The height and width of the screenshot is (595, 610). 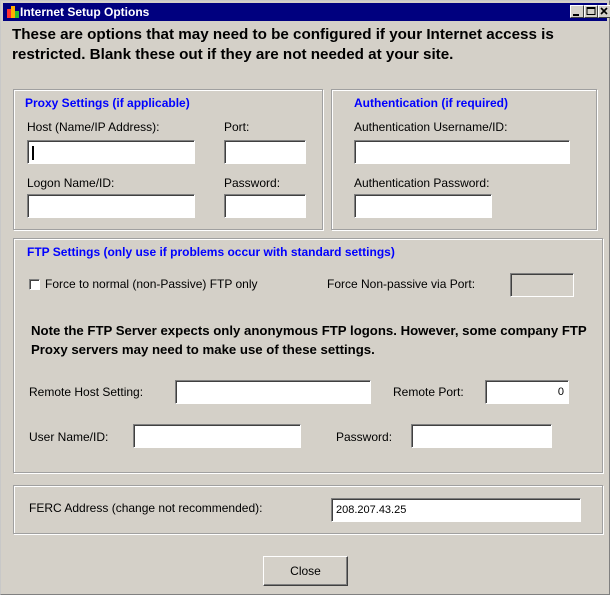 I want to click on auth-password-label: Authentication Password:, so click(x=422, y=183).